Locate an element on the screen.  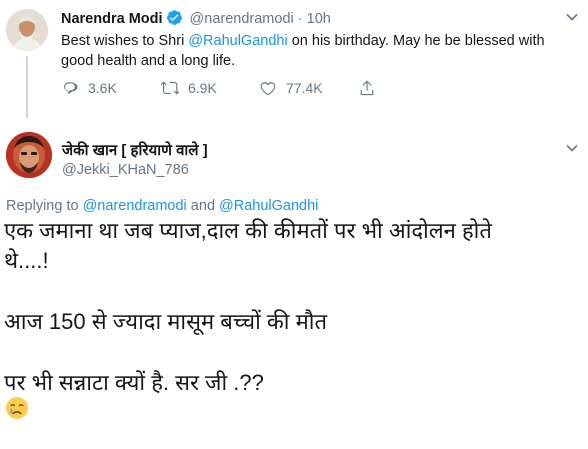
reply-text-line: पर भी सन्नाटा क्यों है. सर जी .?? is located at coordinates (134, 382).